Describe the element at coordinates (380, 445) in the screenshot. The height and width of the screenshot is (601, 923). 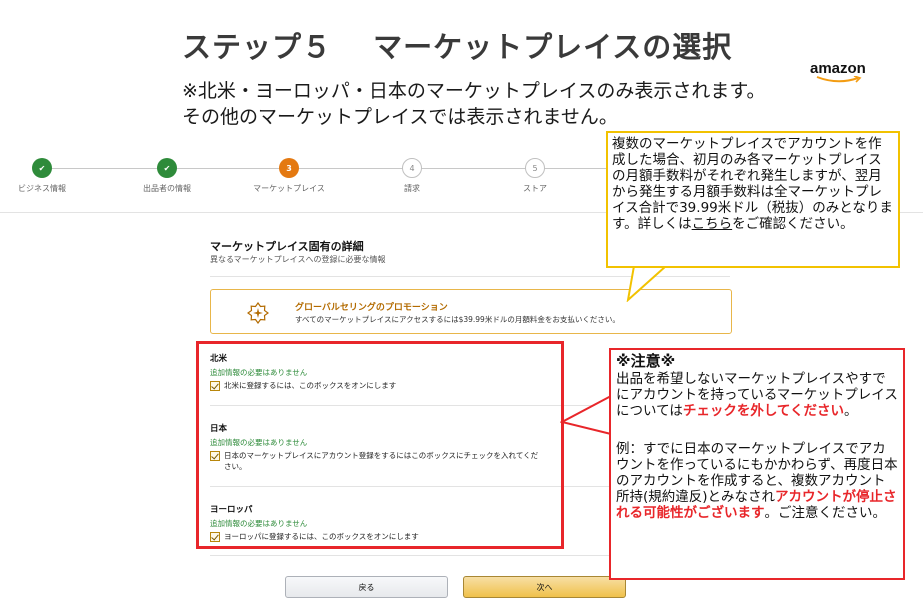
I see `highlight-box` at that location.